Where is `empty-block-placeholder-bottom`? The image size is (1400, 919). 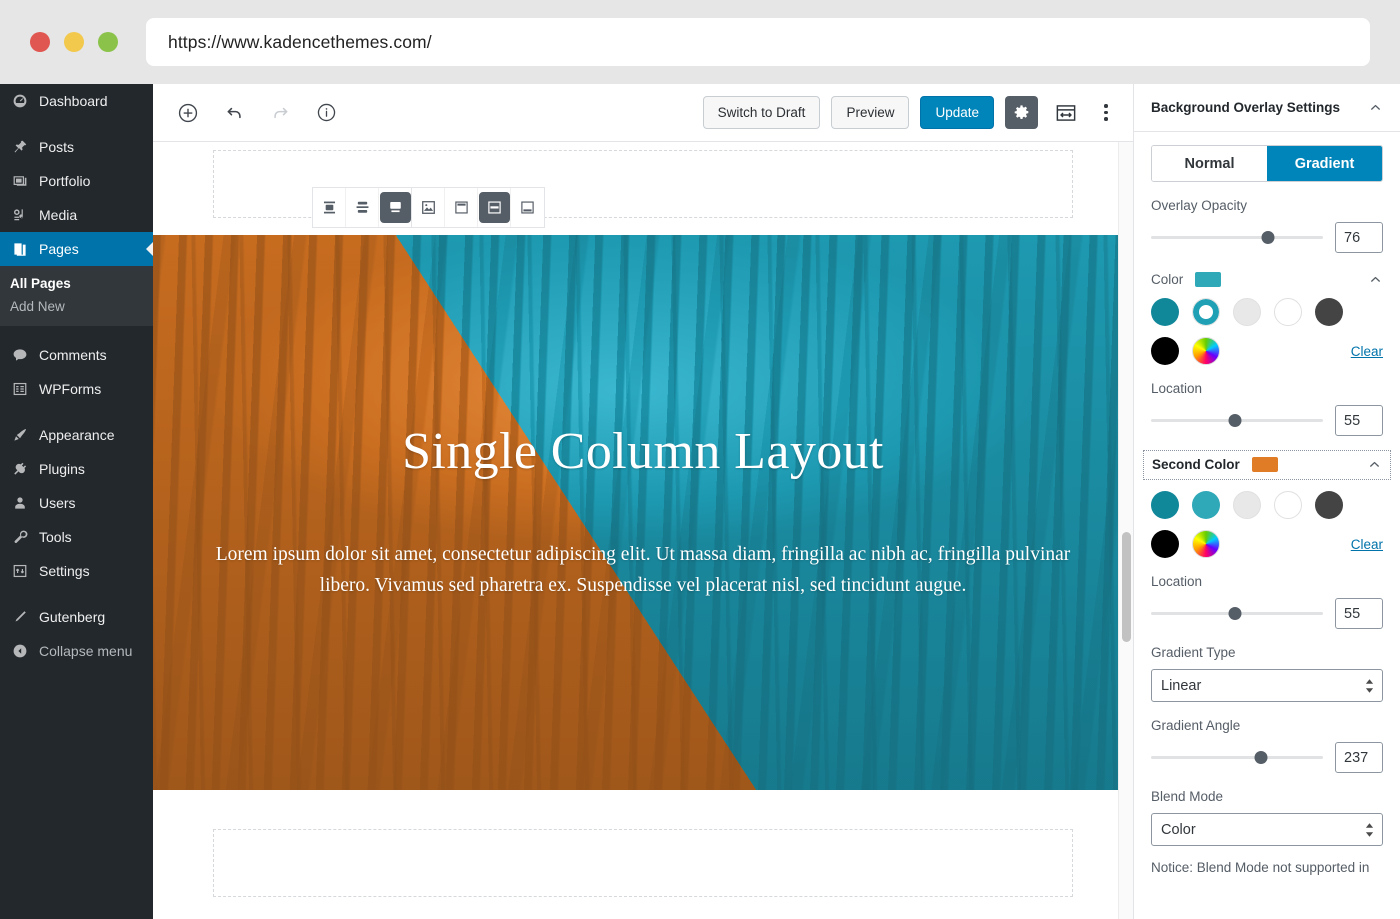 empty-block-placeholder-bottom is located at coordinates (643, 863).